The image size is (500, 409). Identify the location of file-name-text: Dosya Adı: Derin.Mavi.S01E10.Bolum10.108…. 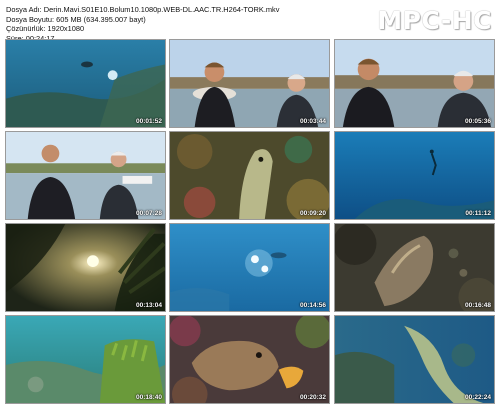
(143, 9).